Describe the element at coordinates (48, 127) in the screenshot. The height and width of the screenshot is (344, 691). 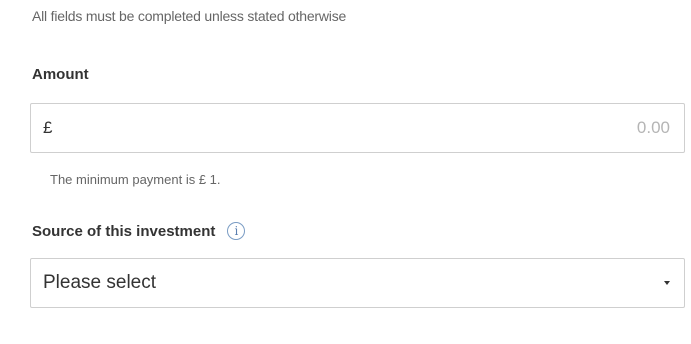
I see `currency-symbol: £` at that location.